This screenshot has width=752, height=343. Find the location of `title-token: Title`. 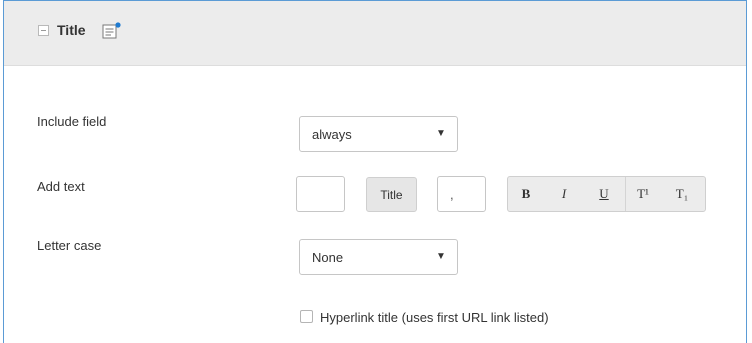

title-token: Title is located at coordinates (391, 194).